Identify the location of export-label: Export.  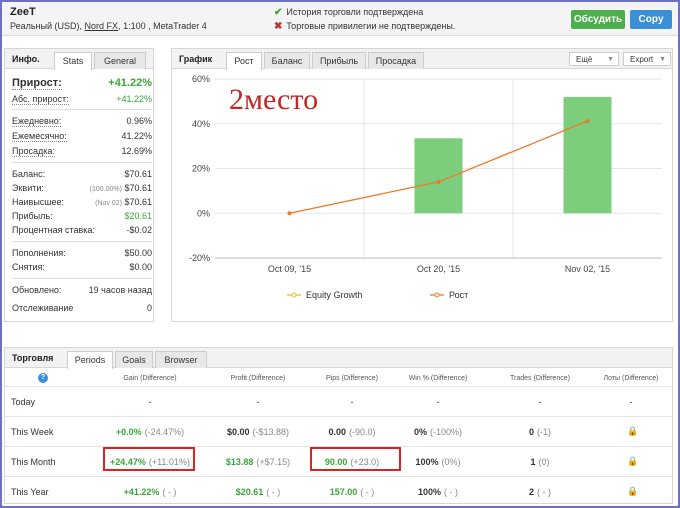
(642, 59).